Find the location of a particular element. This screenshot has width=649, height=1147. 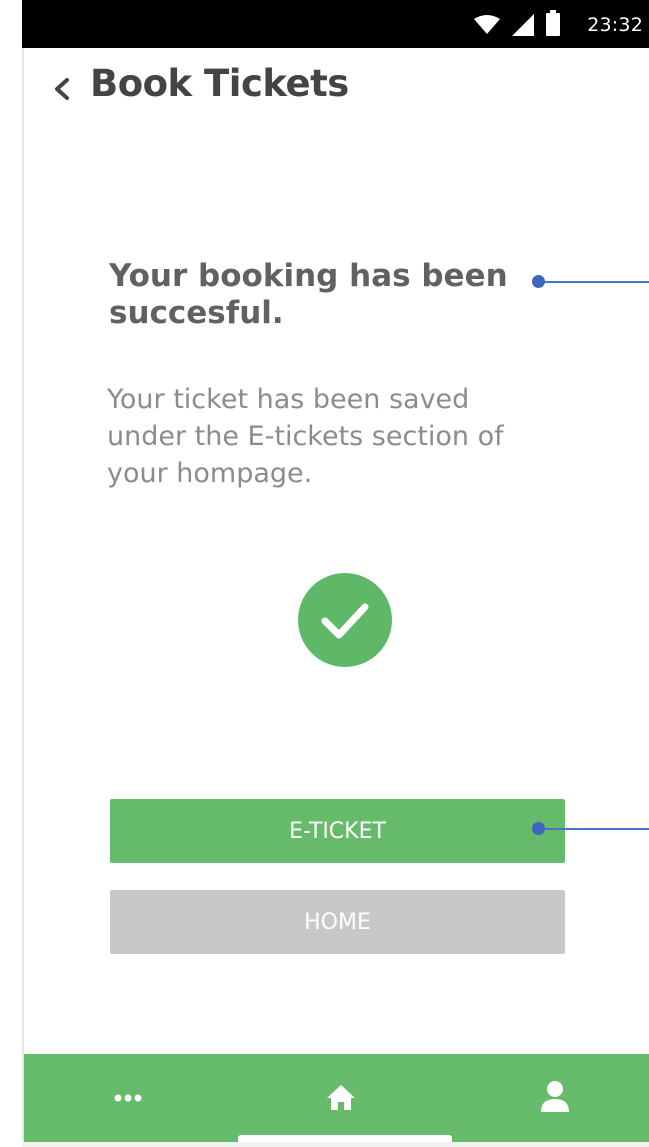

annotation-dot-eticket is located at coordinates (538, 828).